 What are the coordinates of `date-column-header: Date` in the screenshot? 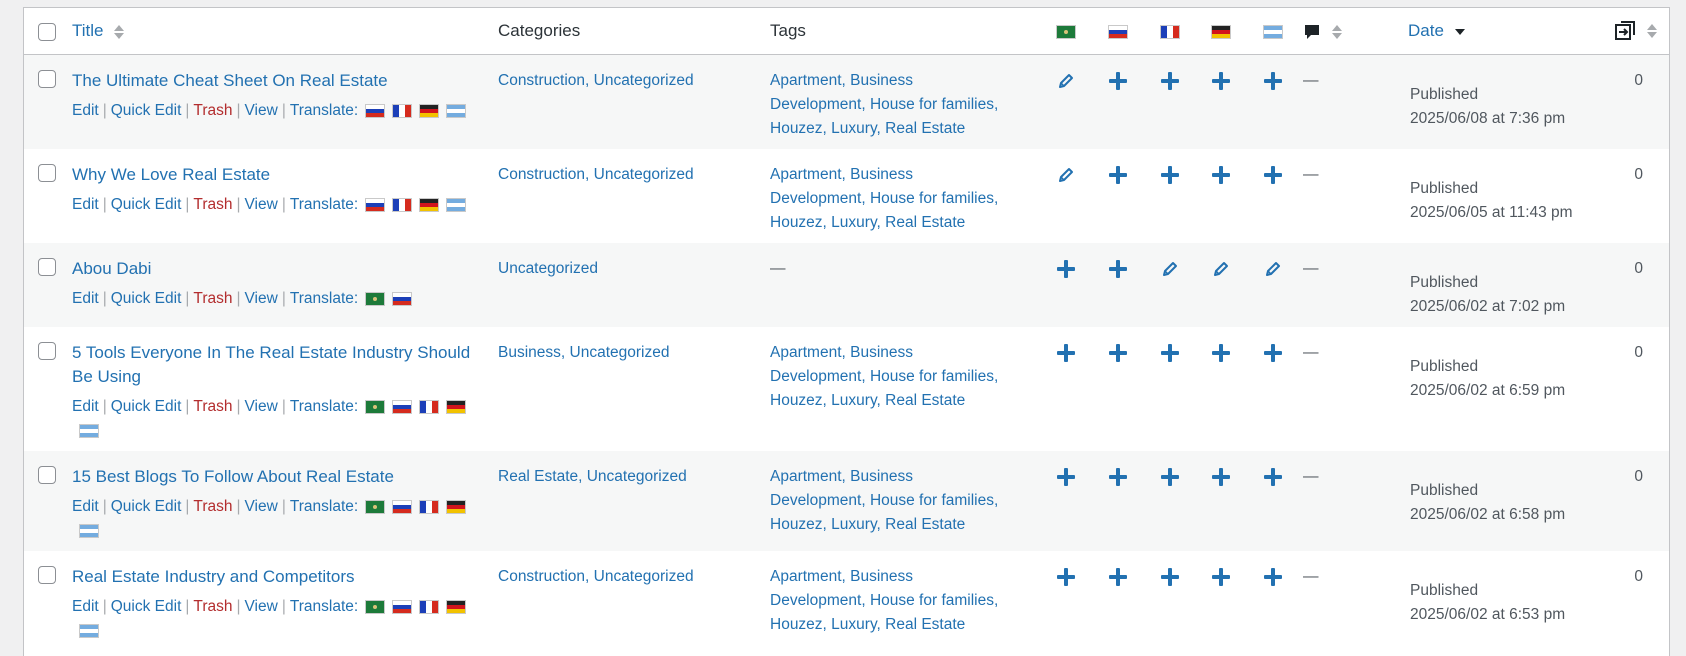 It's located at (1504, 31).